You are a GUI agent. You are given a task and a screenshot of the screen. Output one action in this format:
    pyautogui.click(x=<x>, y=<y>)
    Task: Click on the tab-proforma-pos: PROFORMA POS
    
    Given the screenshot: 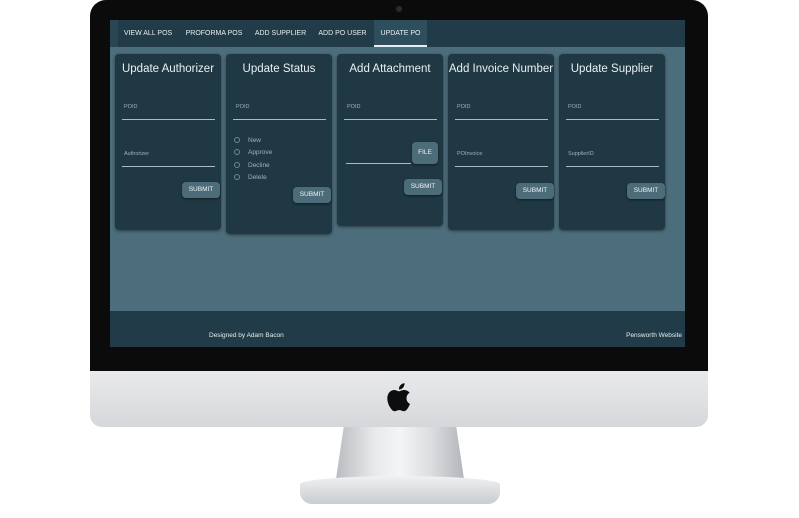 What is the action you would take?
    pyautogui.click(x=214, y=33)
    